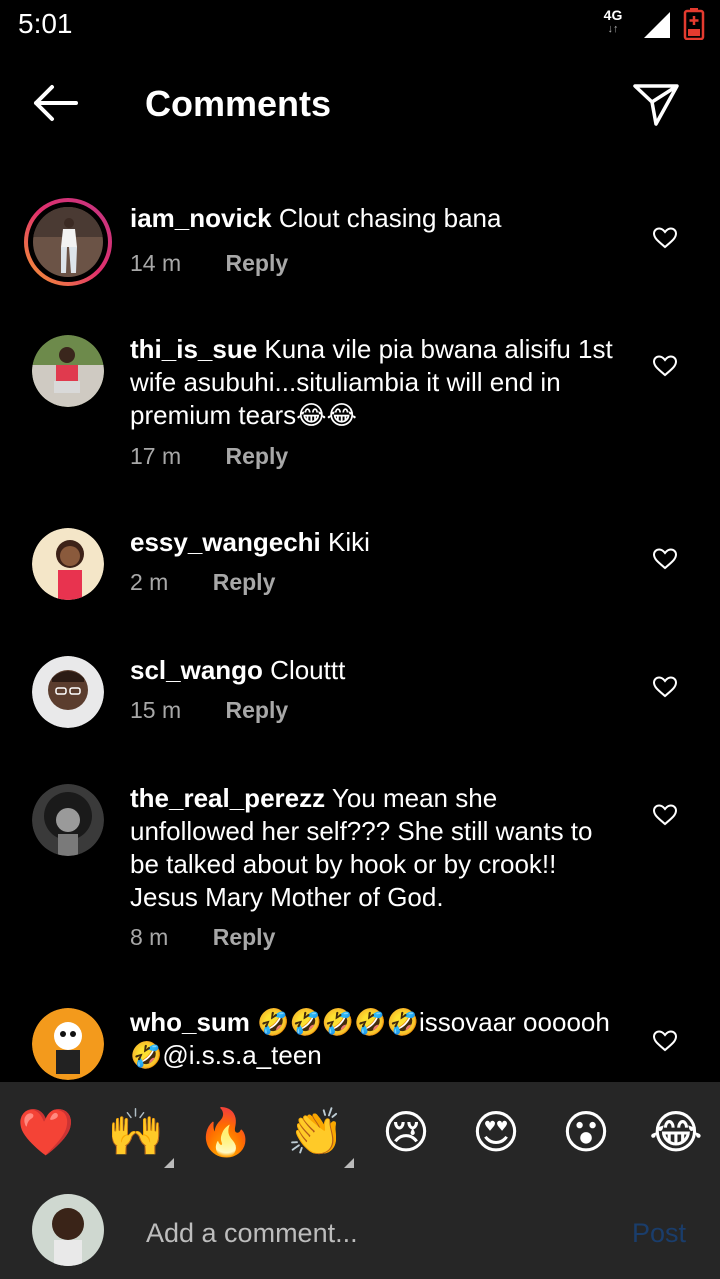 This screenshot has width=720, height=1279. I want to click on comment-text: scl_wango Clouttt, so click(377, 670).